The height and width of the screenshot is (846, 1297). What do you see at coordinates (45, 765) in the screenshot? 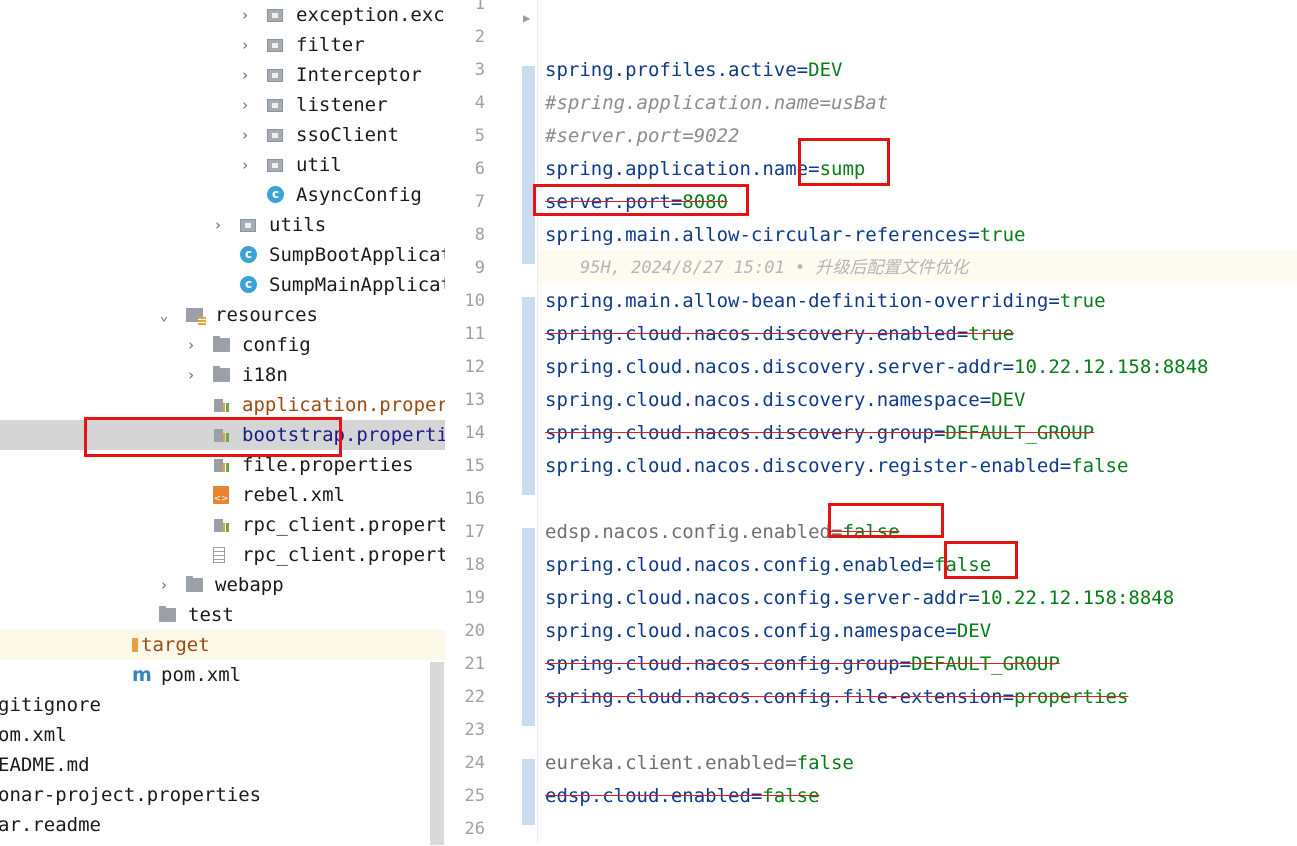
I see `tree-item-label: EADME.md` at bounding box center [45, 765].